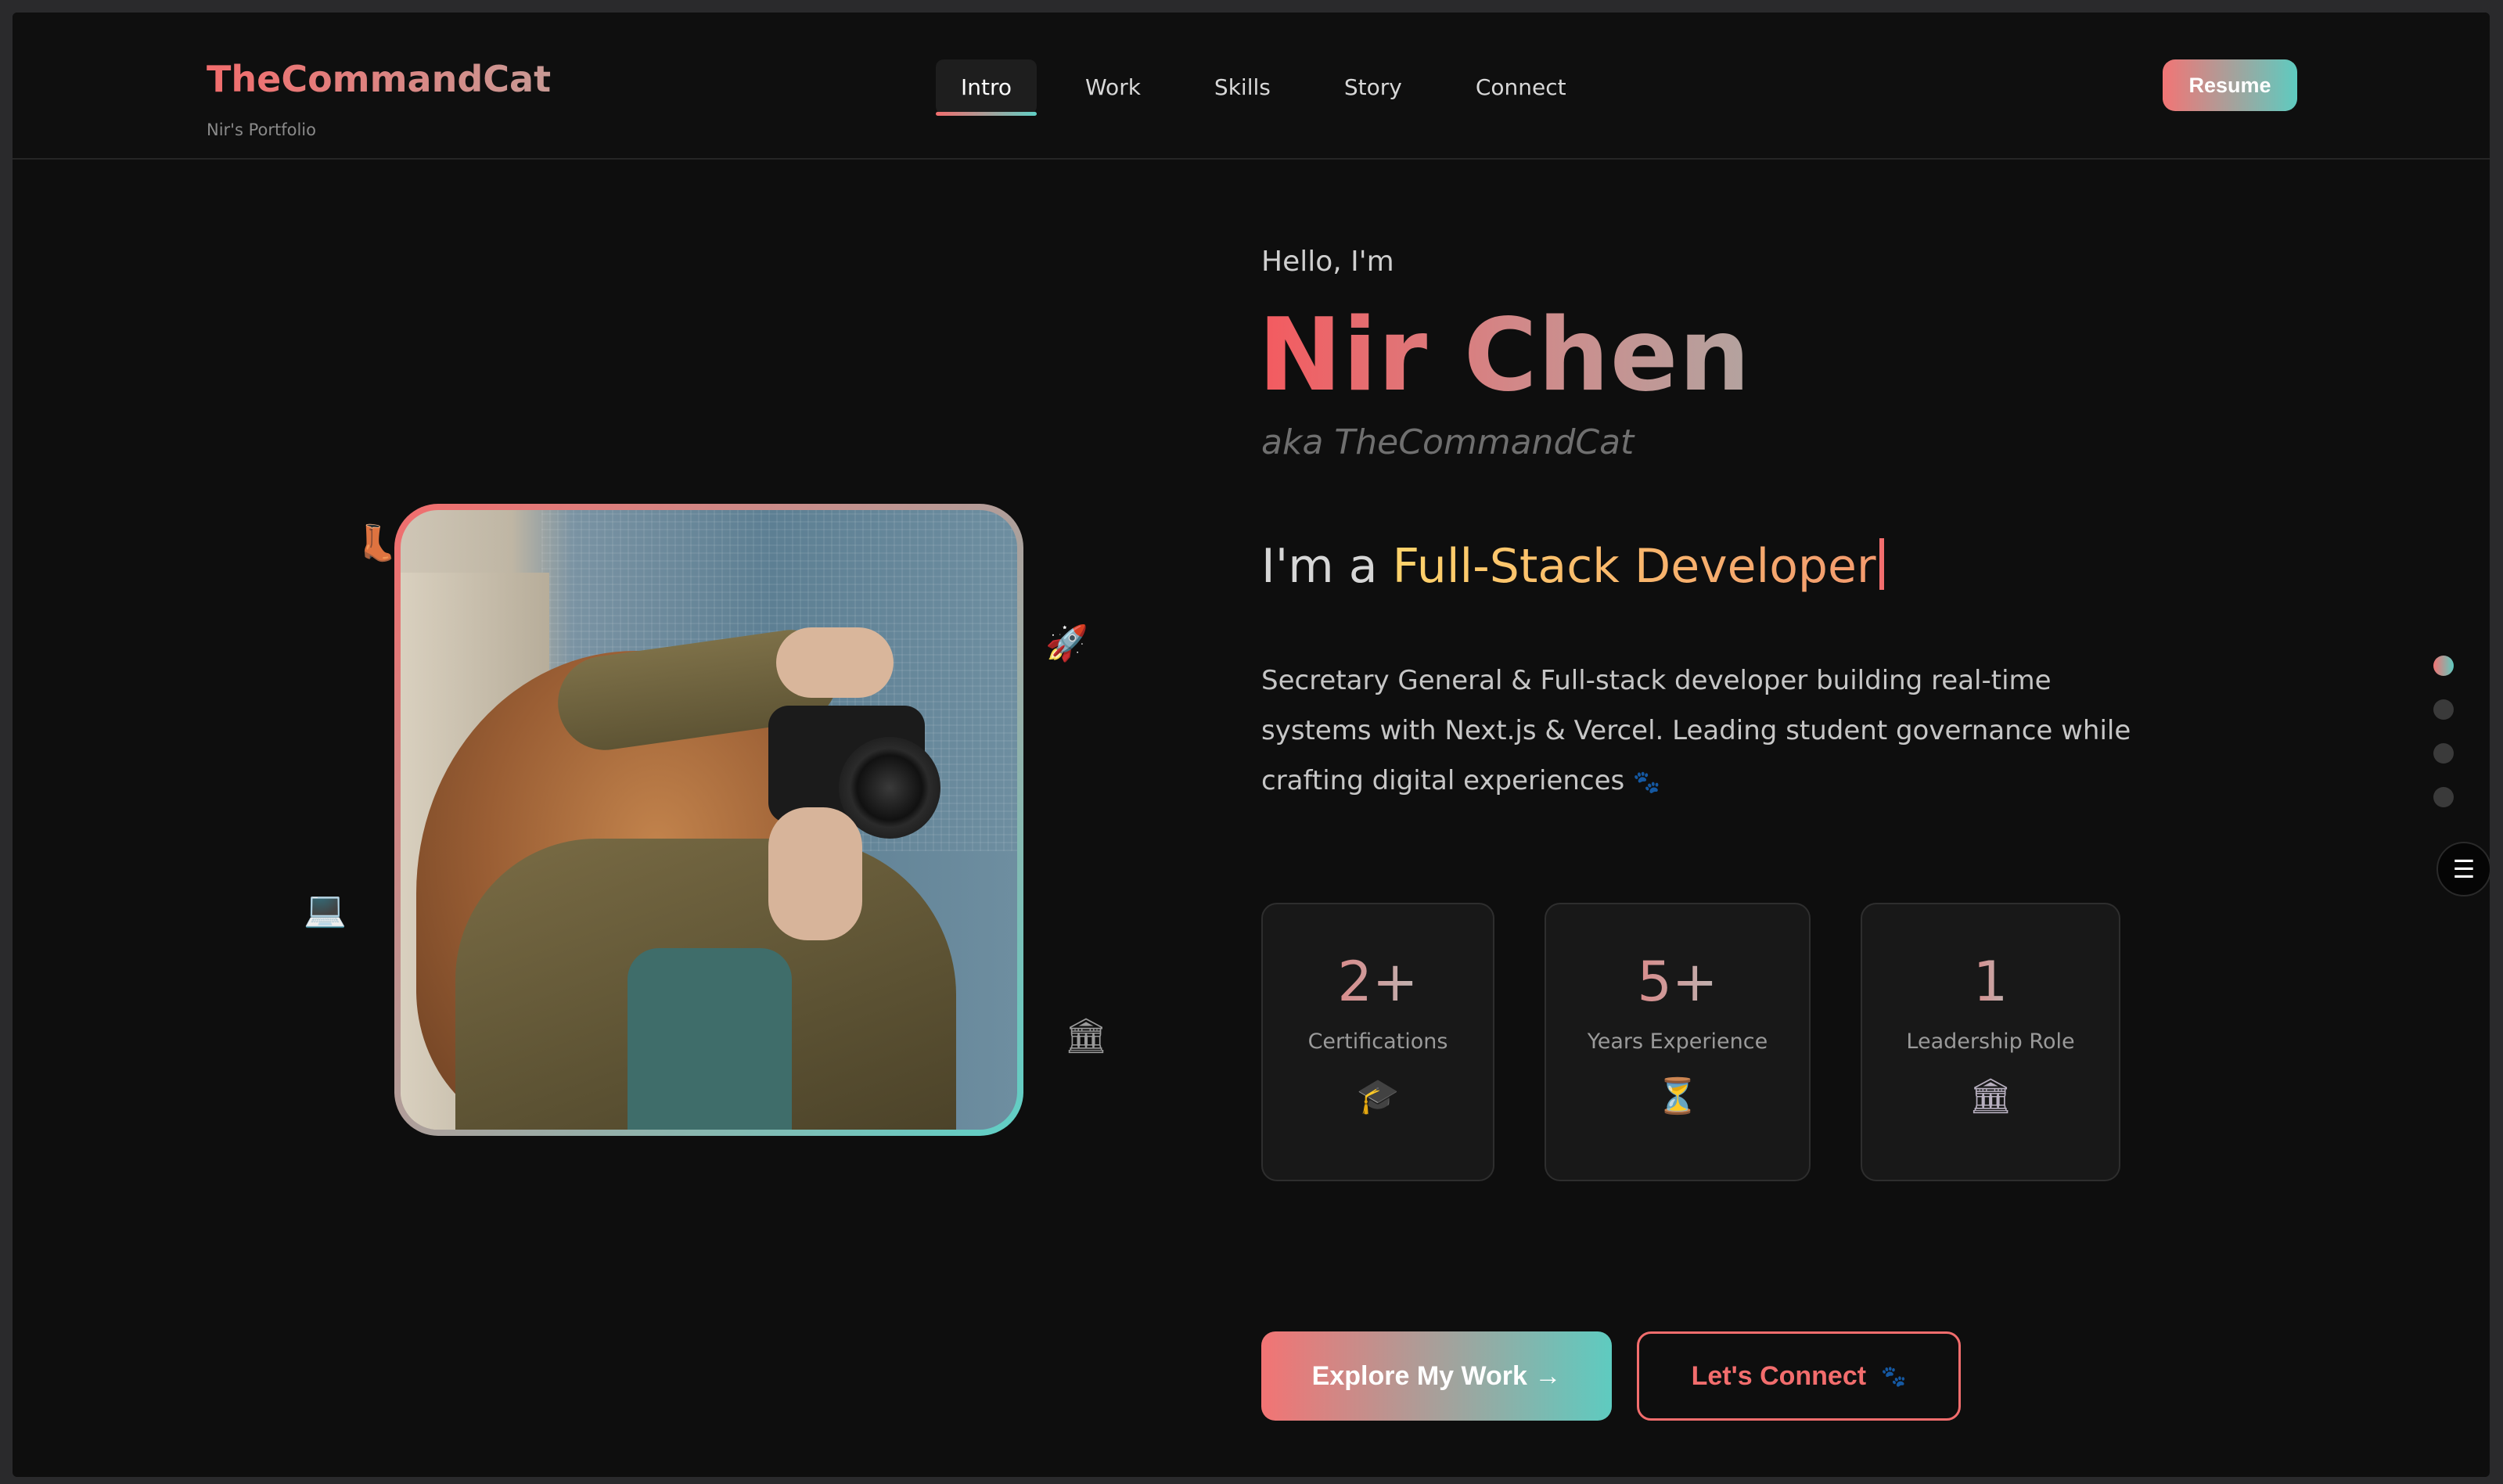 The width and height of the screenshot is (2503, 1484). I want to click on stat-card-certifications: 2+ Certifications 🎓, so click(1377, 1042).